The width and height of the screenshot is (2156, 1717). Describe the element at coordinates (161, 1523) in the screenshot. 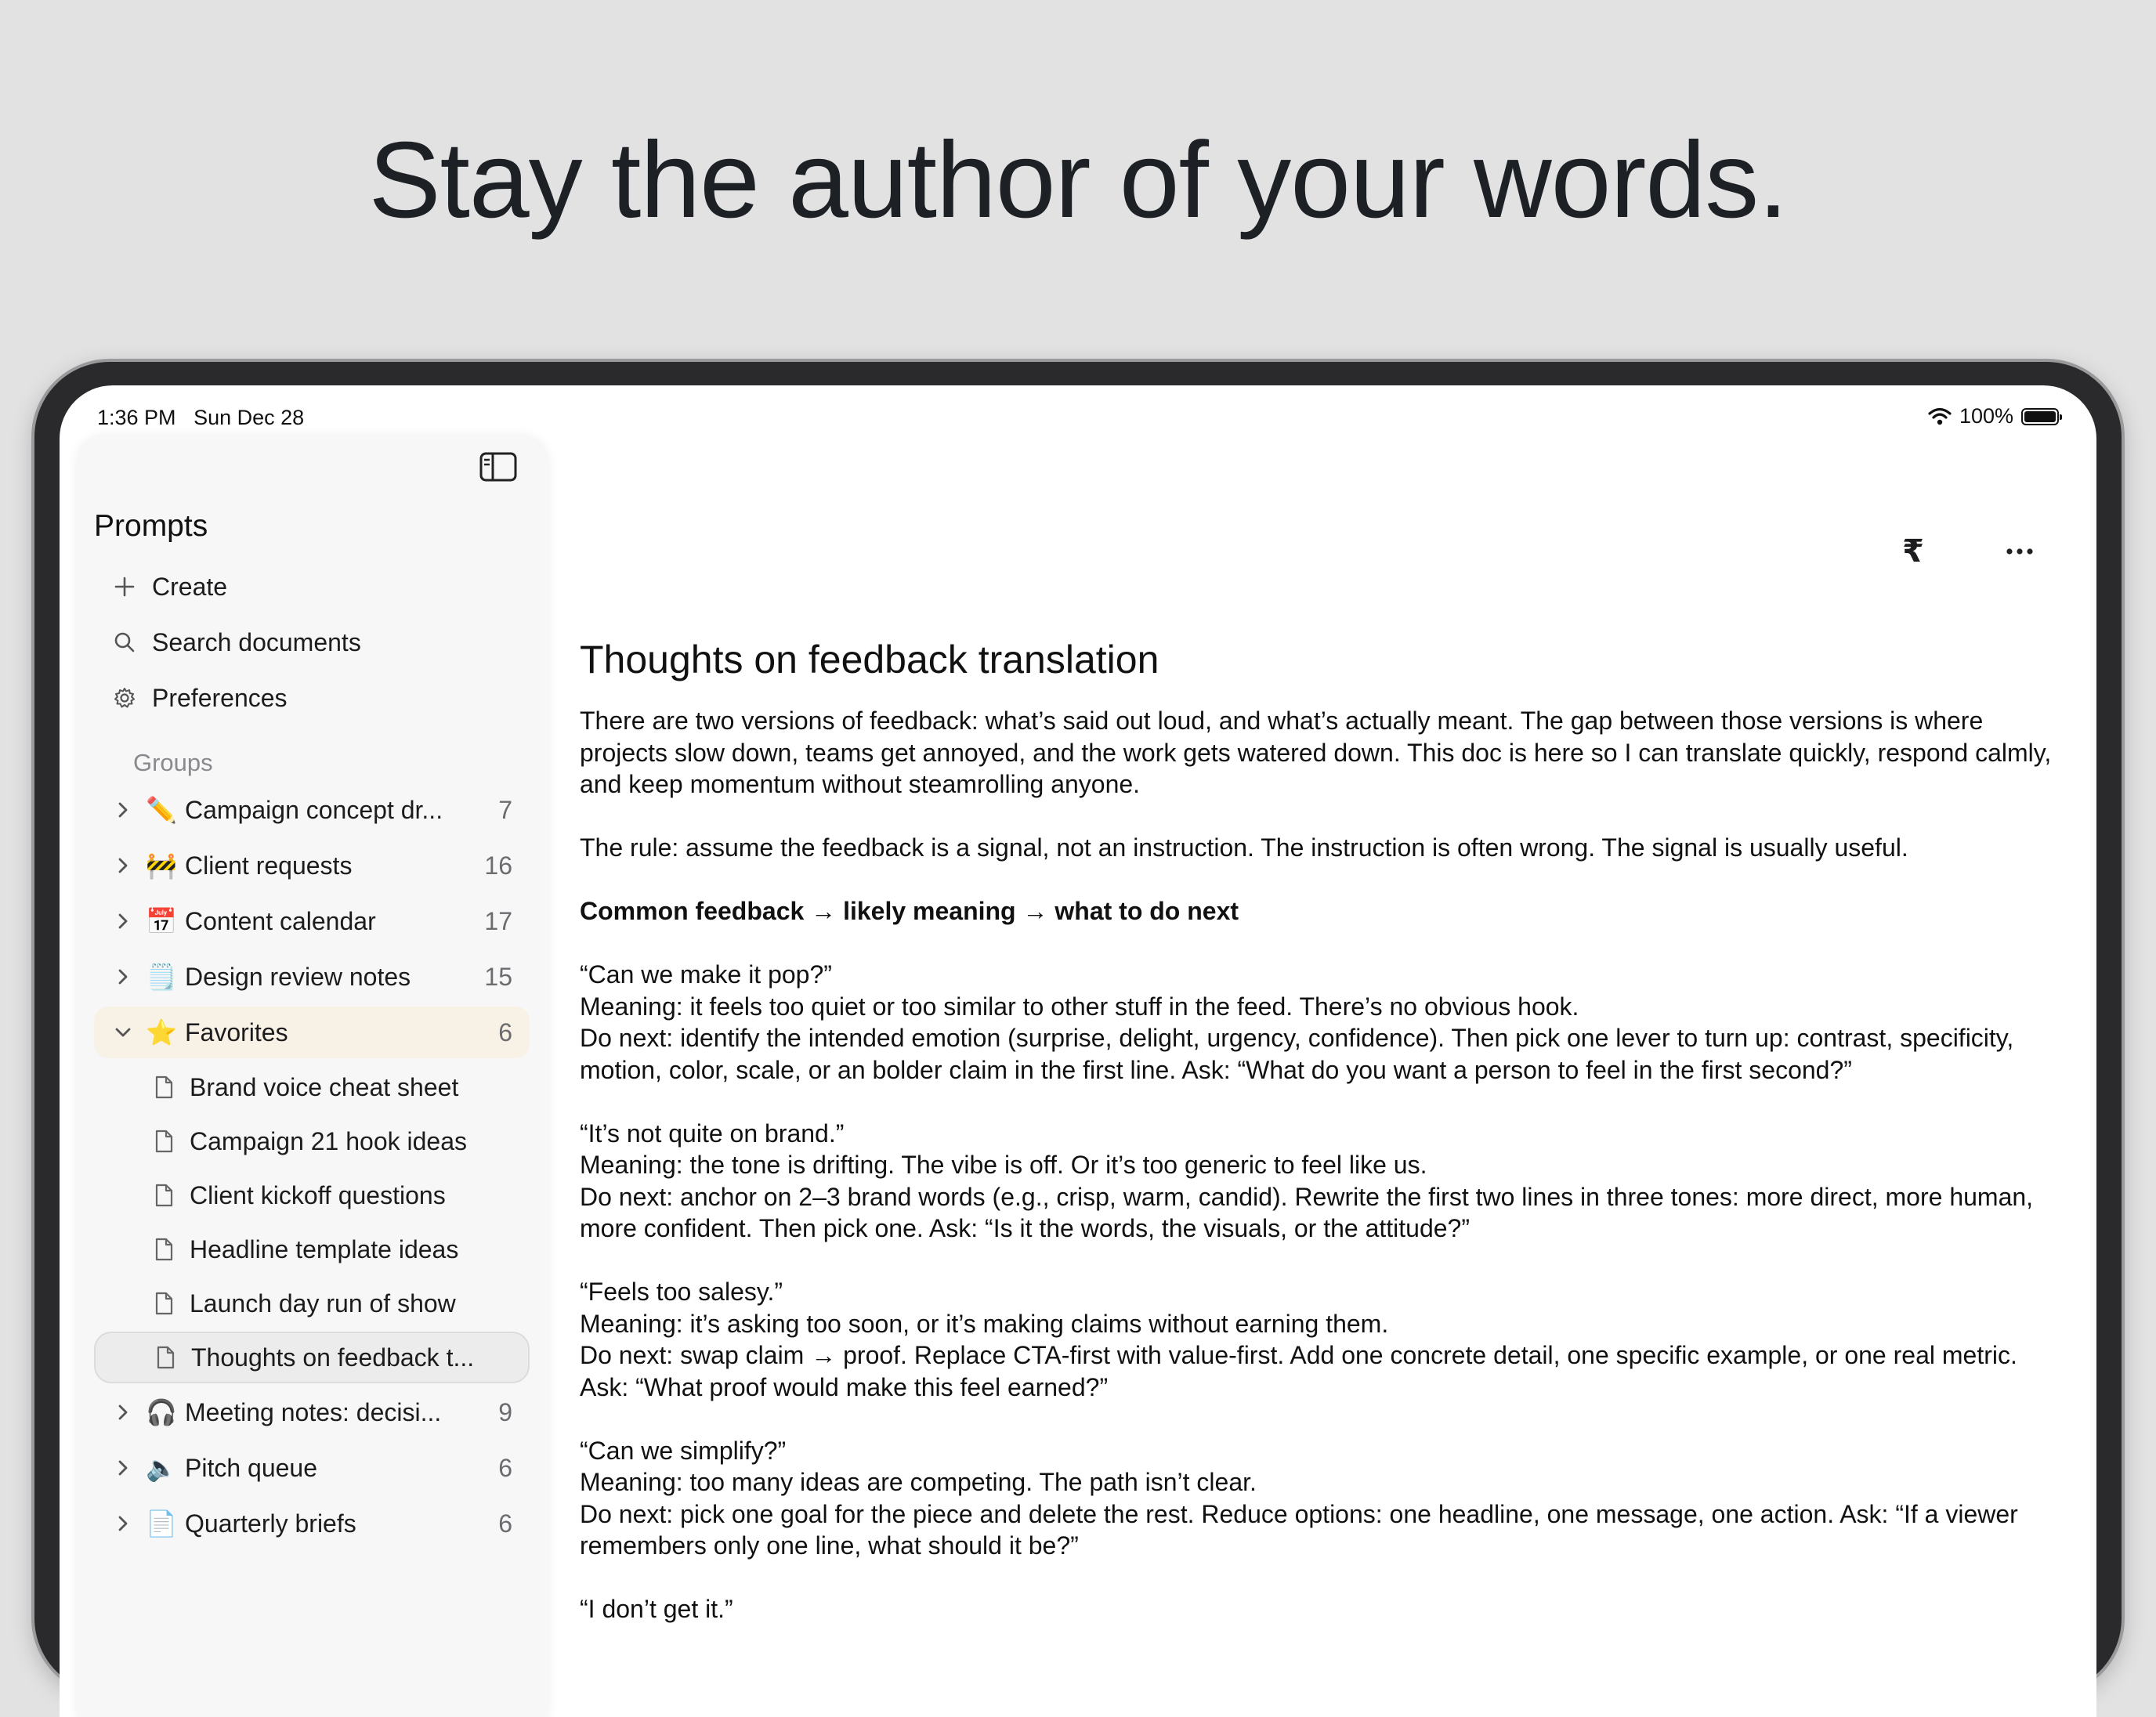

I see `page-icon: 📄` at that location.